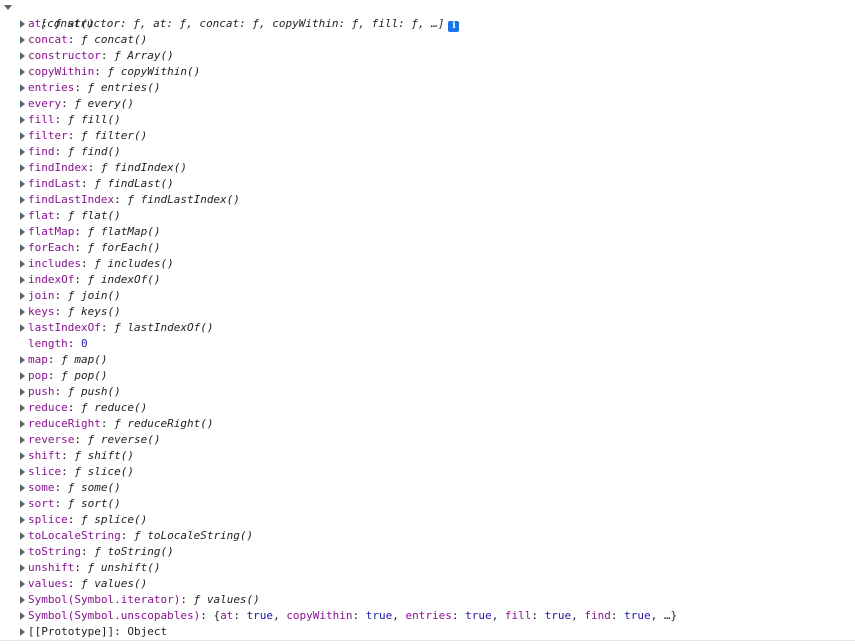 The image size is (855, 644). I want to click on property-row-prototype: [[Prototype]]: Object, so click(427, 632).